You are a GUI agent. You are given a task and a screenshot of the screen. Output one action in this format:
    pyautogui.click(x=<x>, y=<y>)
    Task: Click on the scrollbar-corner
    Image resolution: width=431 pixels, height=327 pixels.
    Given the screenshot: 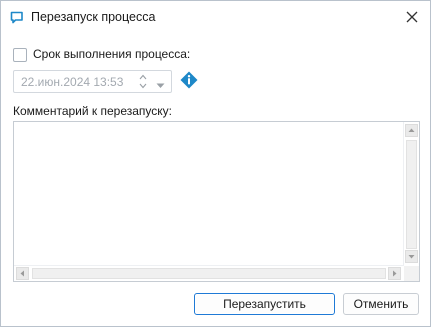 What is the action you would take?
    pyautogui.click(x=411, y=273)
    